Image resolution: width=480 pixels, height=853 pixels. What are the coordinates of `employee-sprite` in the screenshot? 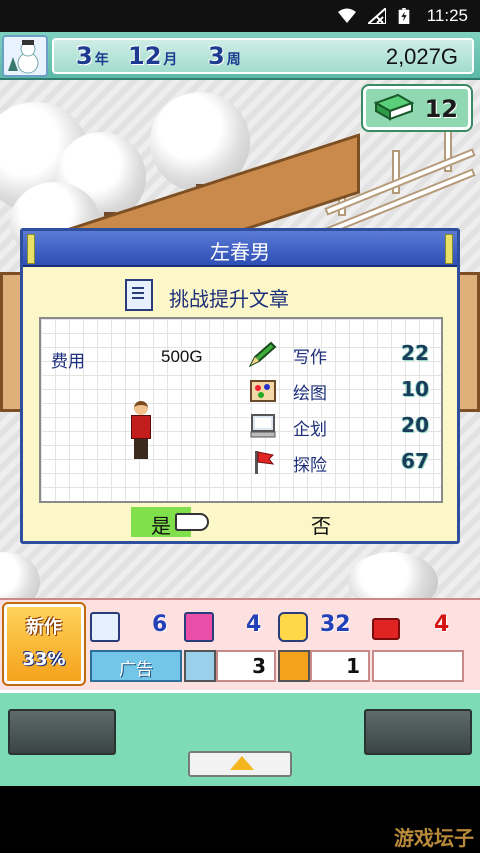 It's located at (141, 431).